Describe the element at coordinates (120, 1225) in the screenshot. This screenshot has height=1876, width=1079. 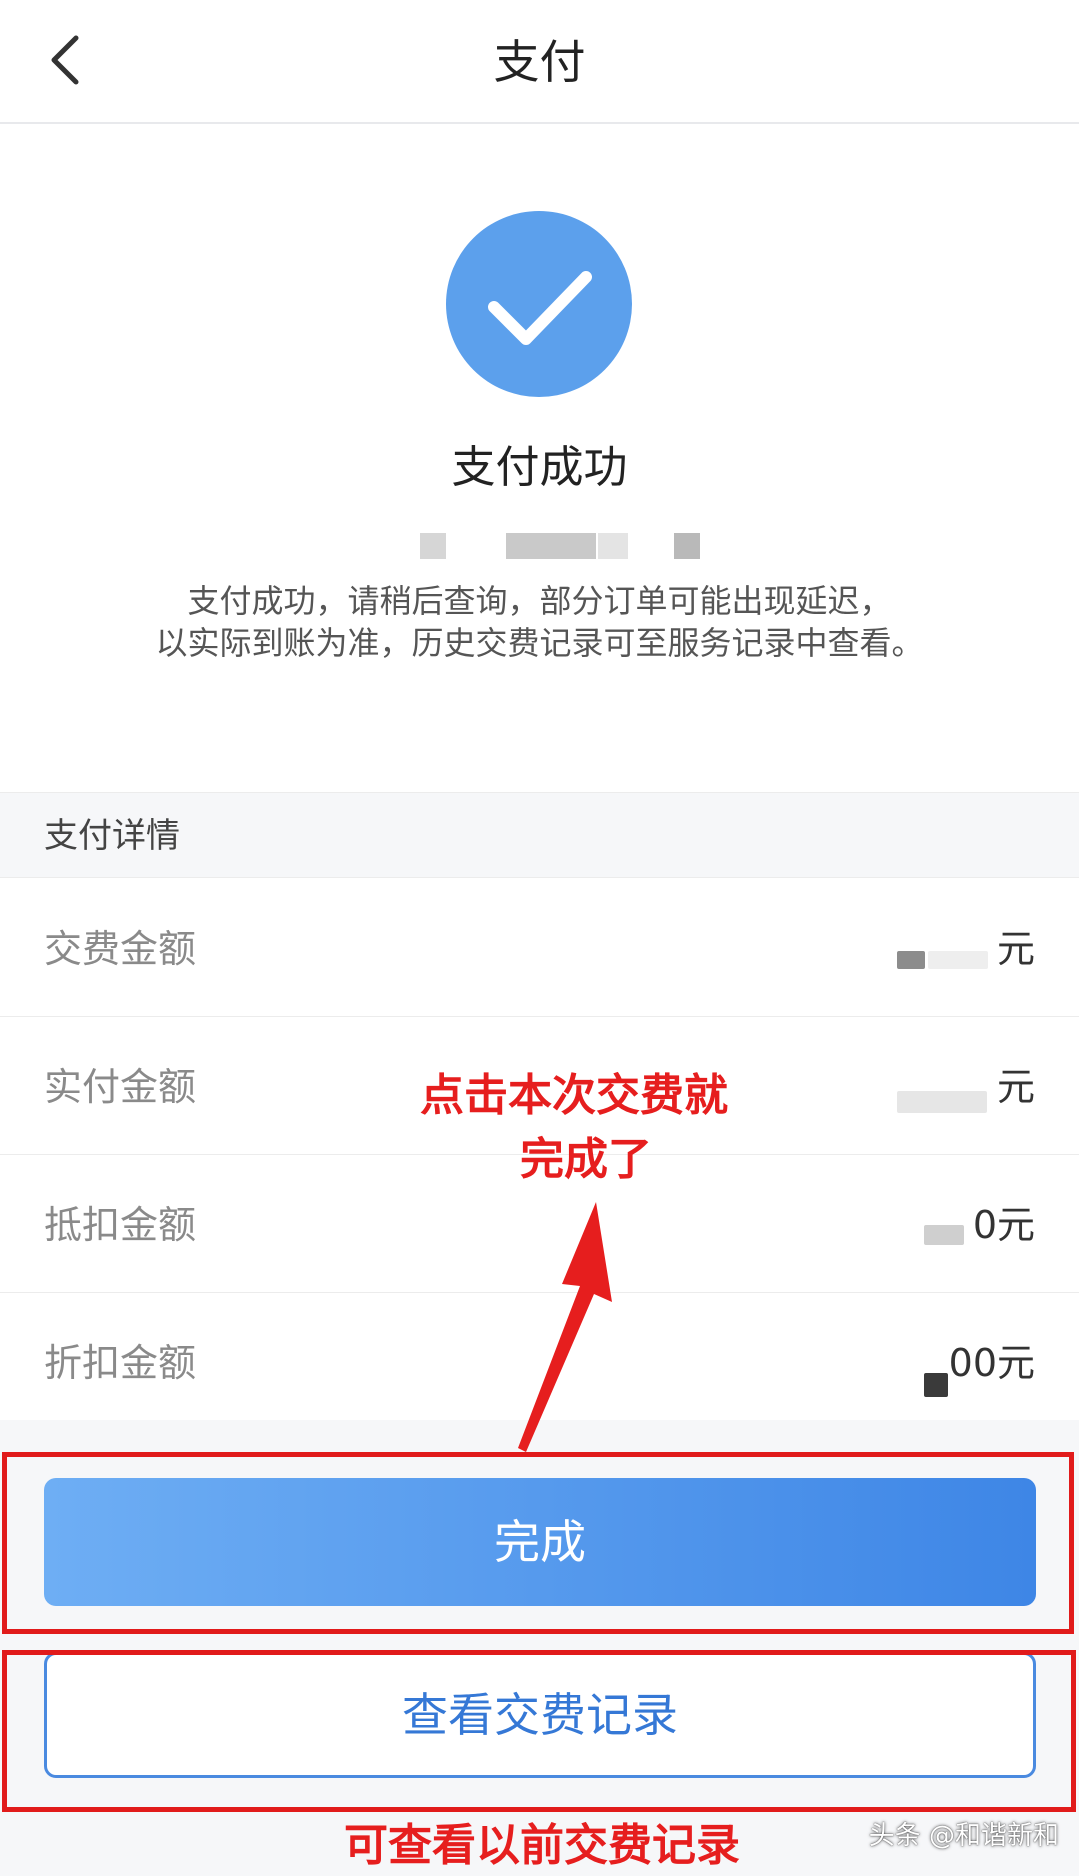
I see `detail-label: 抵扣金额` at that location.